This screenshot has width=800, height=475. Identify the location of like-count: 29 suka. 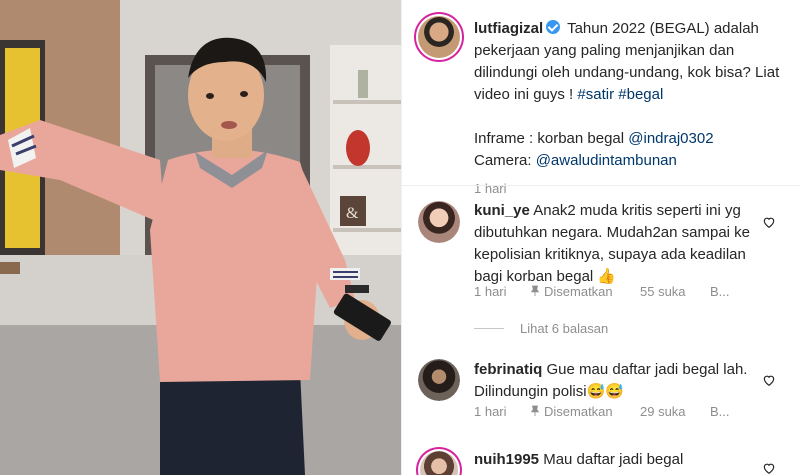
(675, 411).